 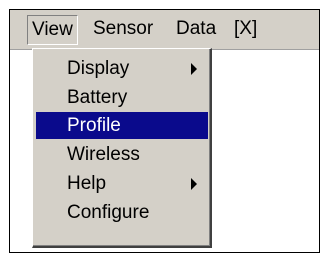 What do you see at coordinates (122, 125) in the screenshot?
I see `menu-item-profile: Profile` at bounding box center [122, 125].